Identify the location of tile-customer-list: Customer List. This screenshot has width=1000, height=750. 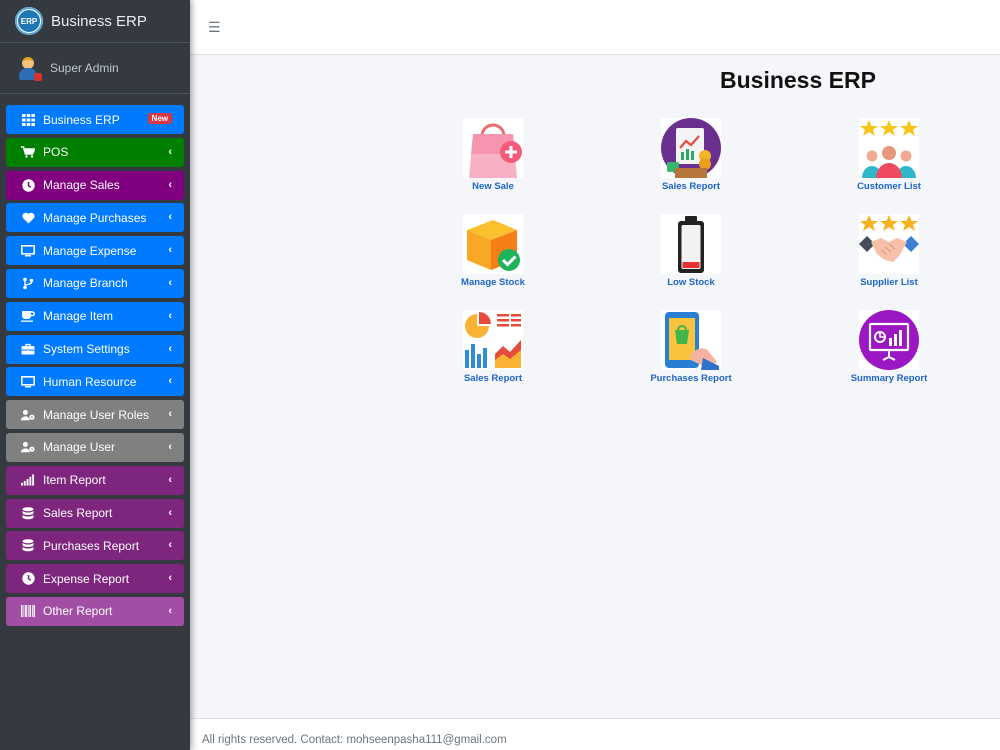
(889, 155).